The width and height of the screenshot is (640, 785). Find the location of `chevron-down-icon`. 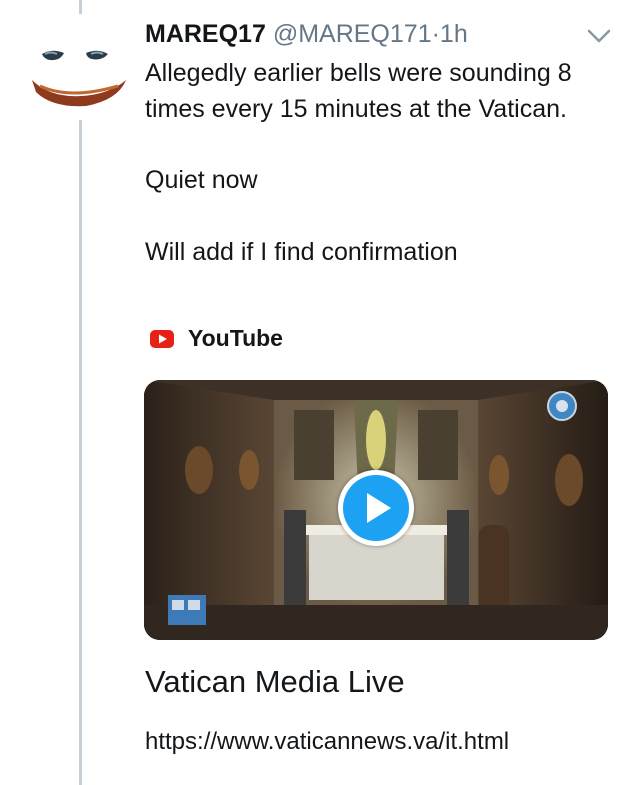

chevron-down-icon is located at coordinates (599, 36).